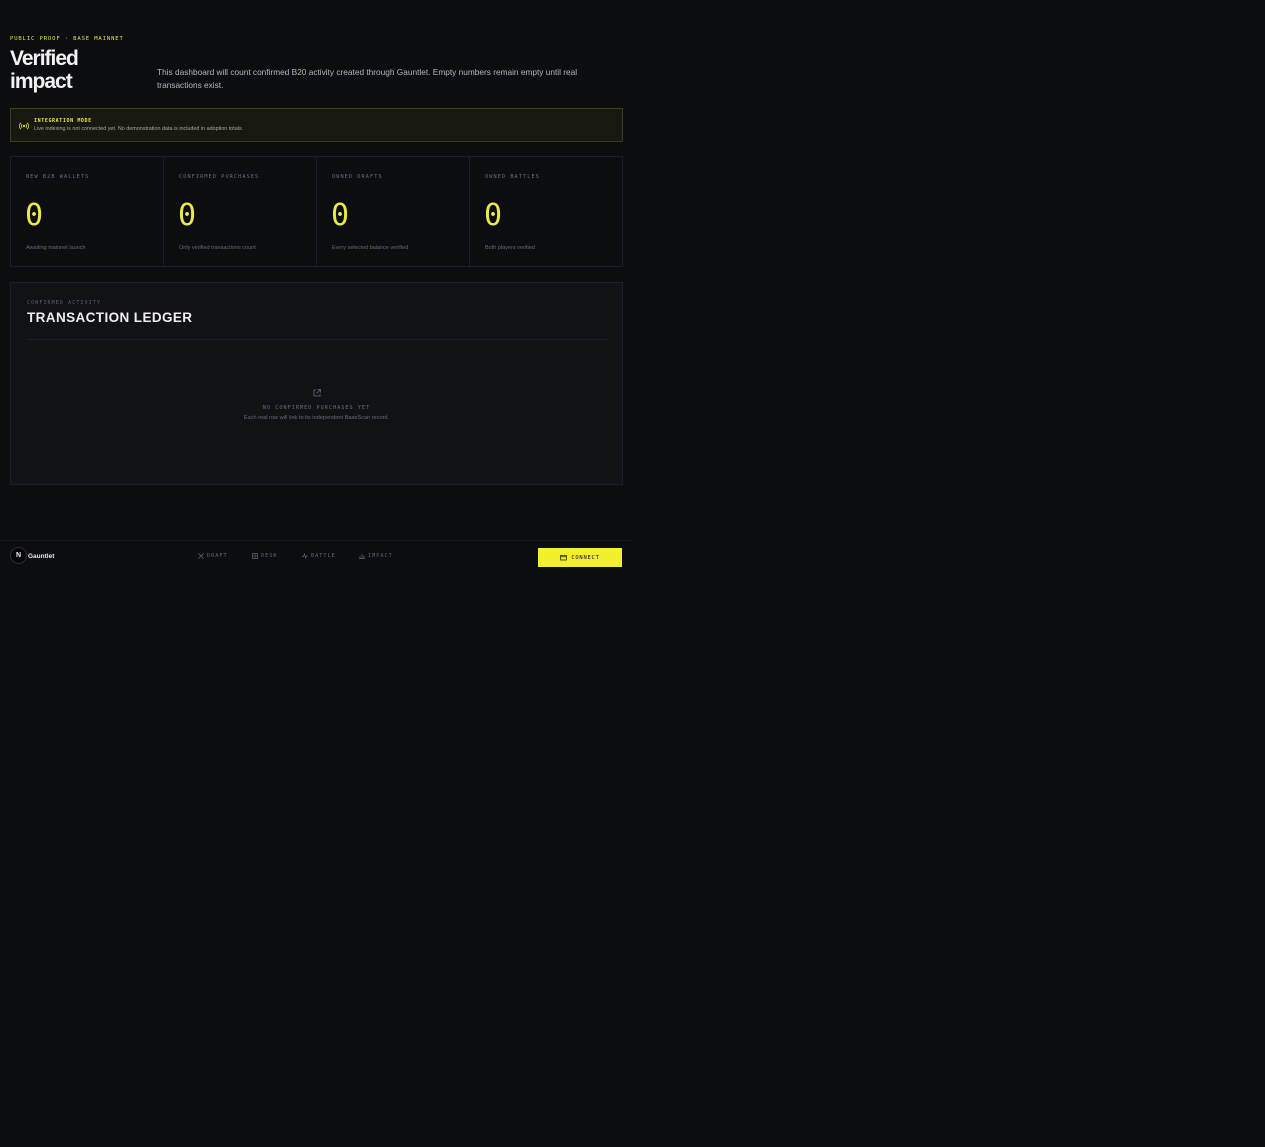  I want to click on brand-logo: N, so click(18, 555).